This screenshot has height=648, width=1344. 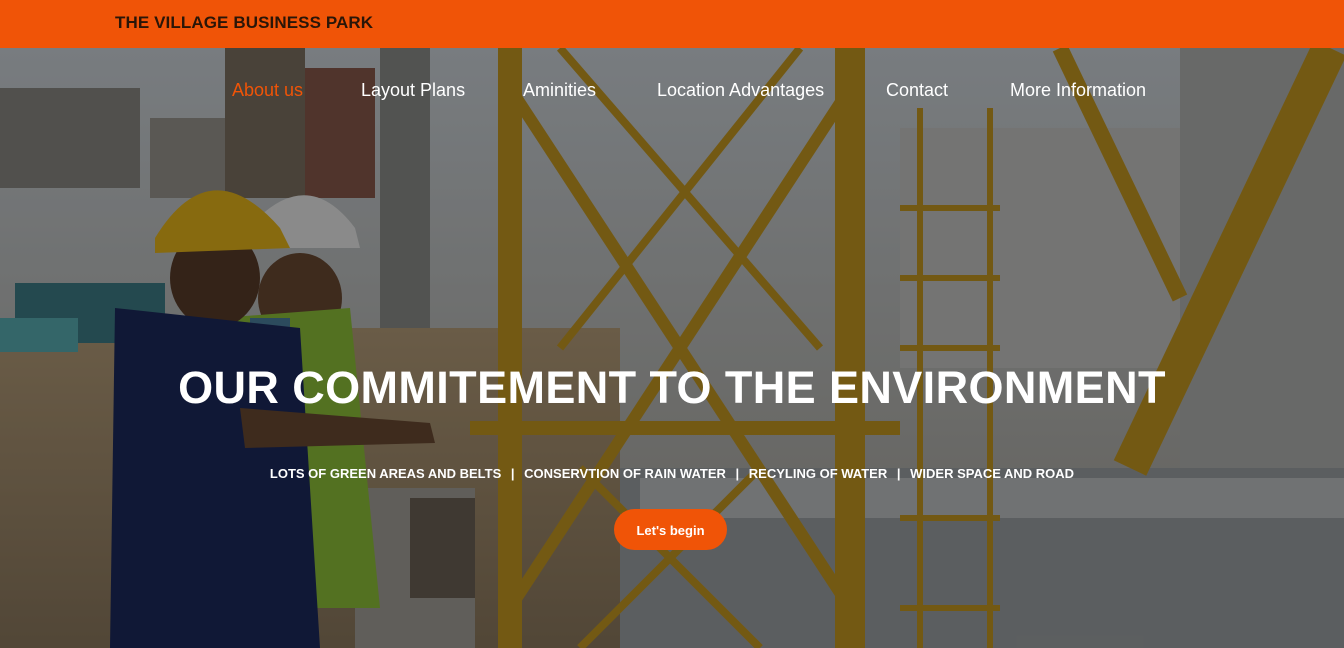 What do you see at coordinates (670, 529) in the screenshot?
I see `lets-begin-button: Let's begin` at bounding box center [670, 529].